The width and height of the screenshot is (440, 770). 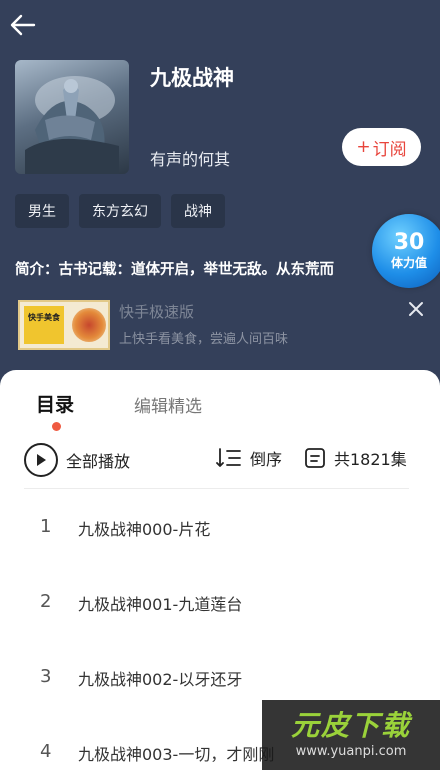 What do you see at coordinates (192, 78) in the screenshot?
I see `book-title: 九极战神` at bounding box center [192, 78].